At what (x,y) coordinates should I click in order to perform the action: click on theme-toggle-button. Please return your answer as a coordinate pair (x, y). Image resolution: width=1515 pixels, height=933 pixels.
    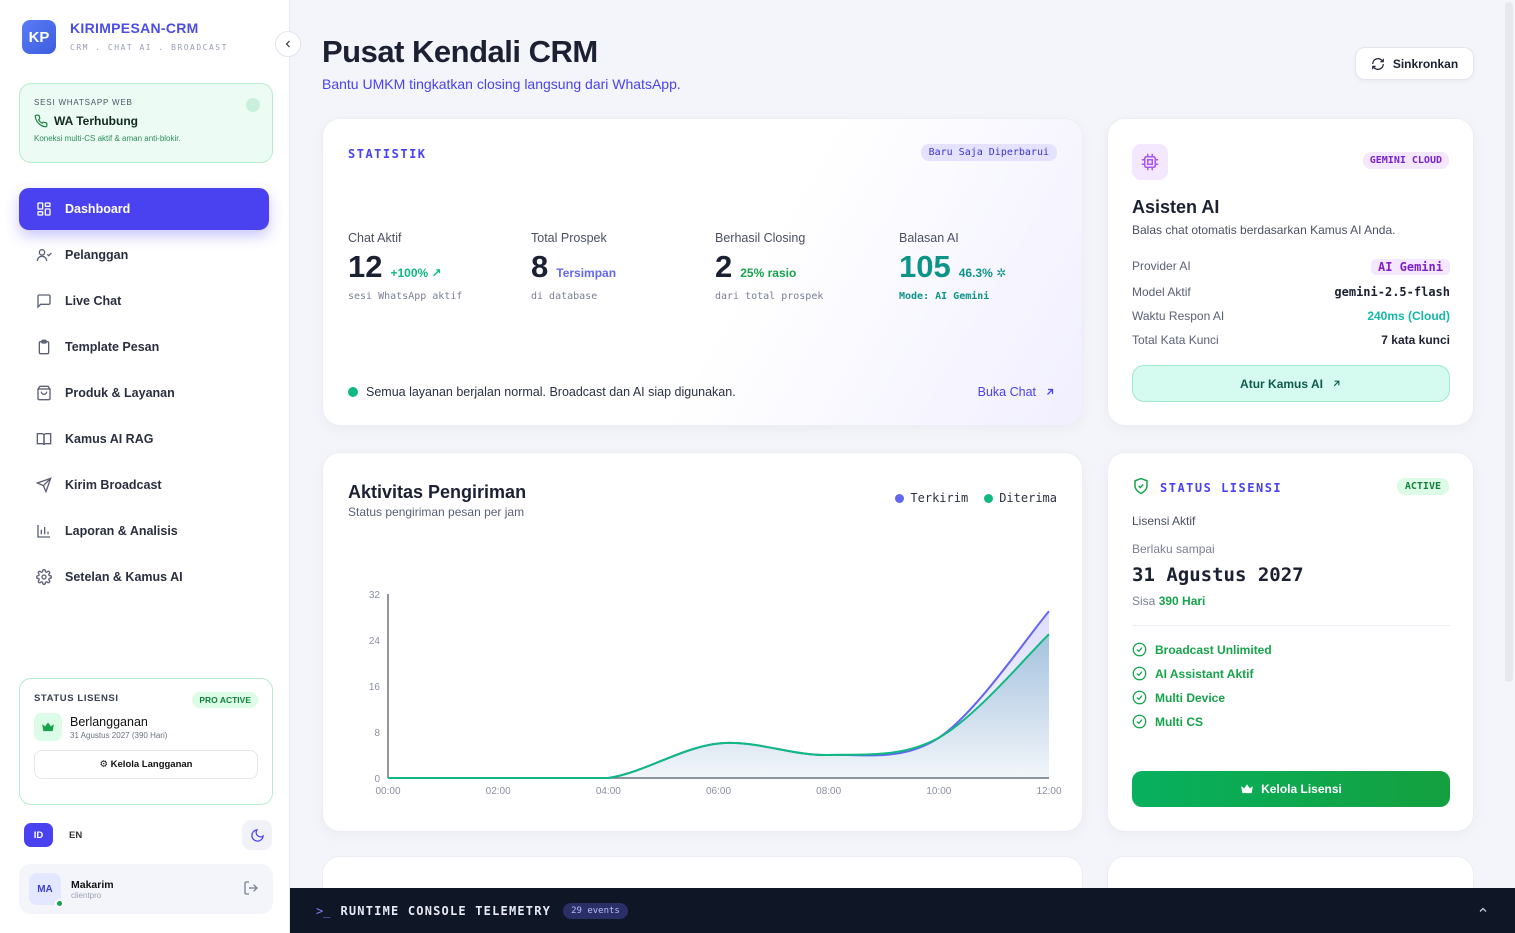
    Looking at the image, I should click on (257, 835).